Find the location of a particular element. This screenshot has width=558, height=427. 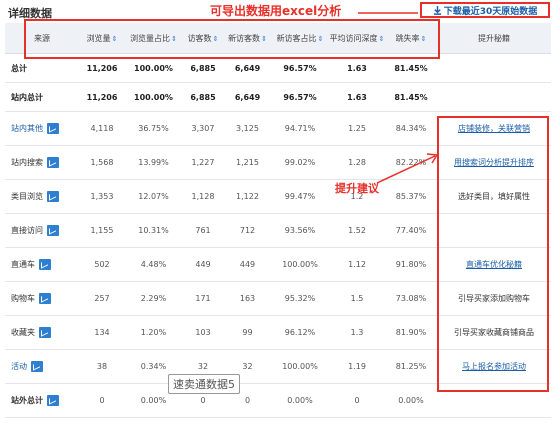

source-cell: 站外总计 is located at coordinates (42, 400).